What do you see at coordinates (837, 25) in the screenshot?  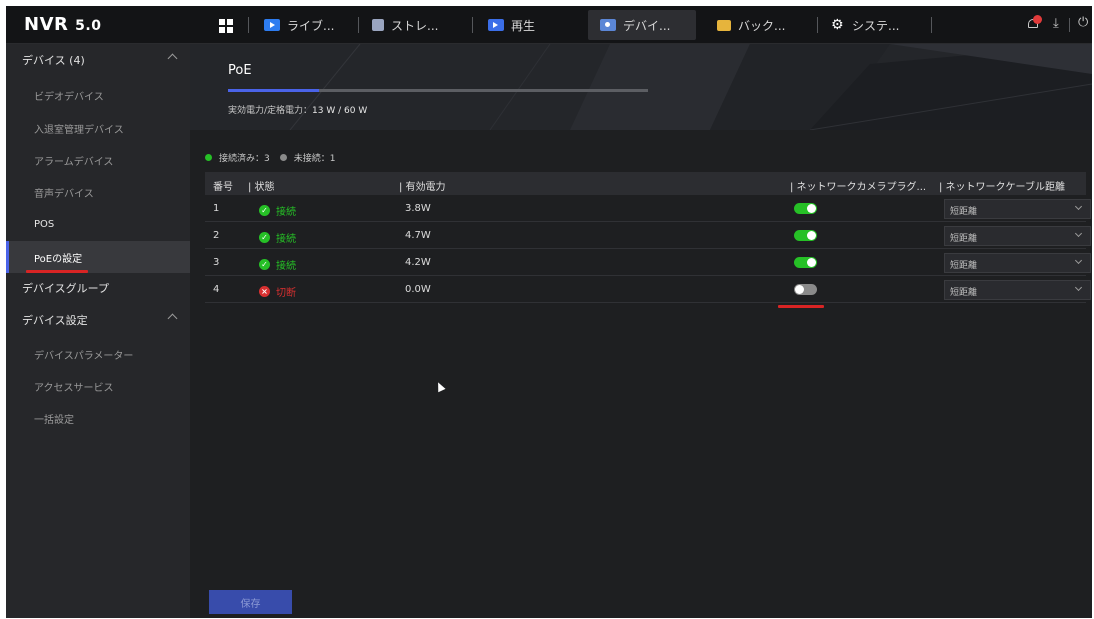 I see `system-gear-icon: ⚙` at bounding box center [837, 25].